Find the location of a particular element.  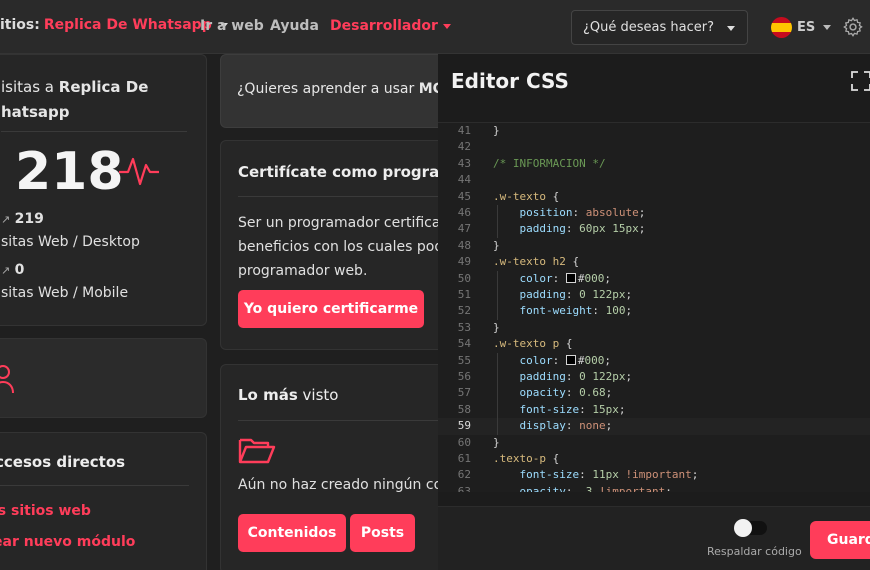

code-line: 63 opacity: .3 !important; is located at coordinates (654, 488).